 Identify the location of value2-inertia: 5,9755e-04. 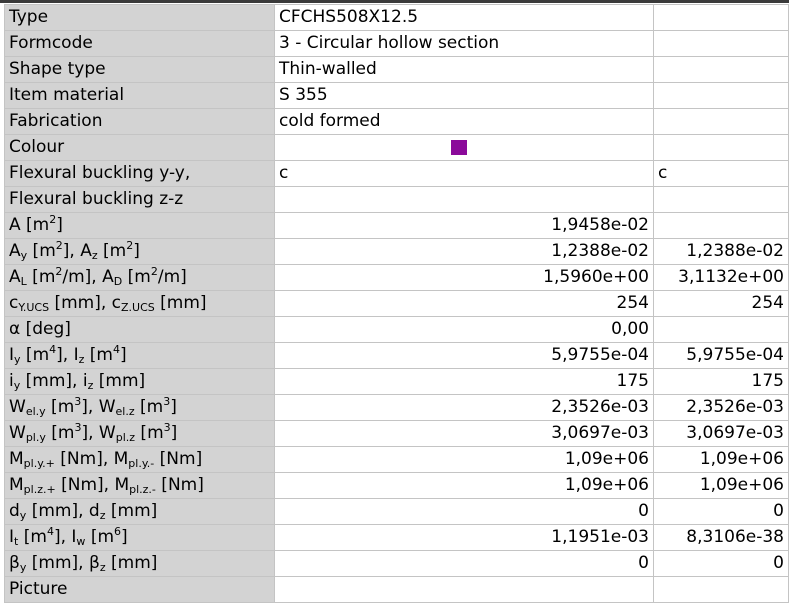
(721, 355).